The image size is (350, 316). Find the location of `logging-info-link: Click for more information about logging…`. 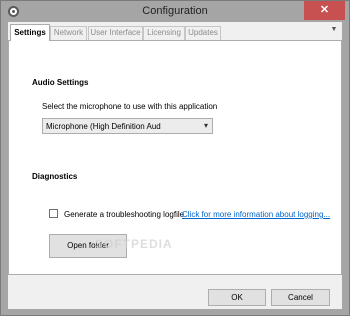

logging-info-link: Click for more information about logging… is located at coordinates (256, 214).